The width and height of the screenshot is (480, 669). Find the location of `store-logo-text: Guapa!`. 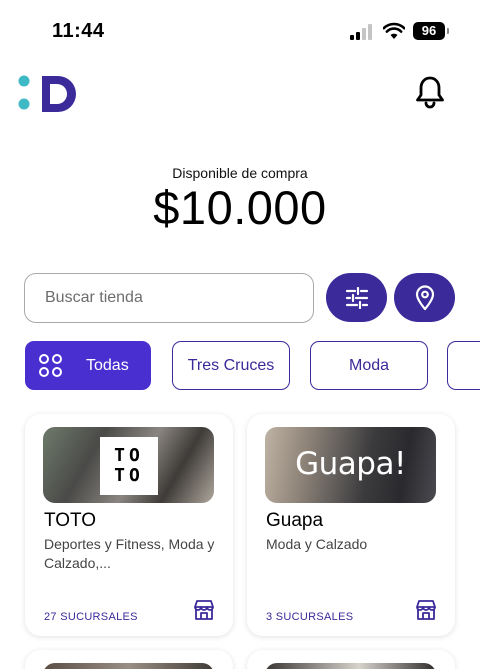

store-logo-text: Guapa! is located at coordinates (350, 464).